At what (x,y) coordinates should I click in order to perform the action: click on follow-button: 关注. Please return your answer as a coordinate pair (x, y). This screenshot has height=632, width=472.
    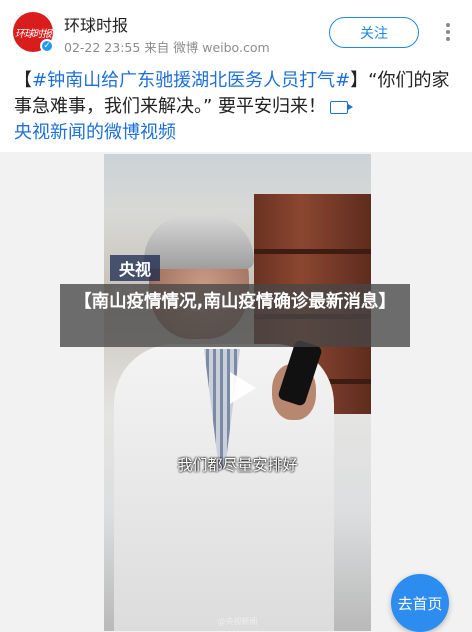
    Looking at the image, I should click on (374, 32).